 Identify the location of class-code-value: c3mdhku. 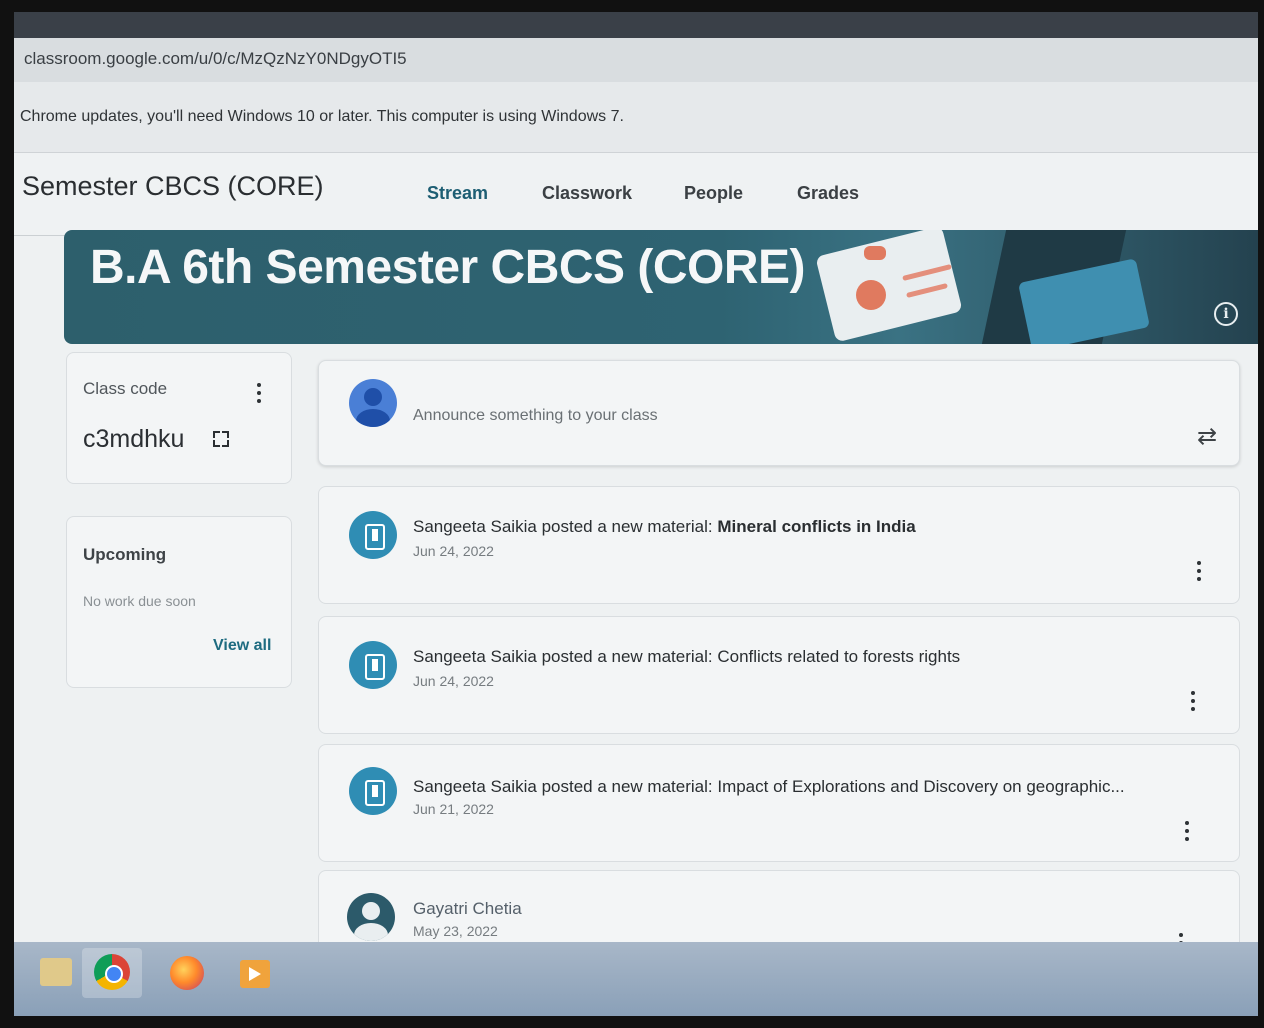
(134, 439).